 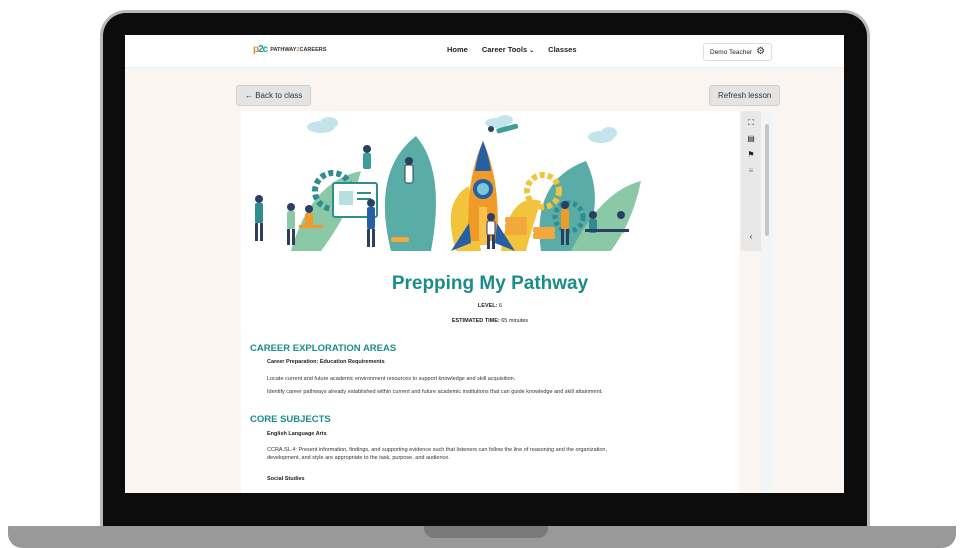 I want to click on main-nav: Home Career Tools ⌄ Classes, so click(x=512, y=49).